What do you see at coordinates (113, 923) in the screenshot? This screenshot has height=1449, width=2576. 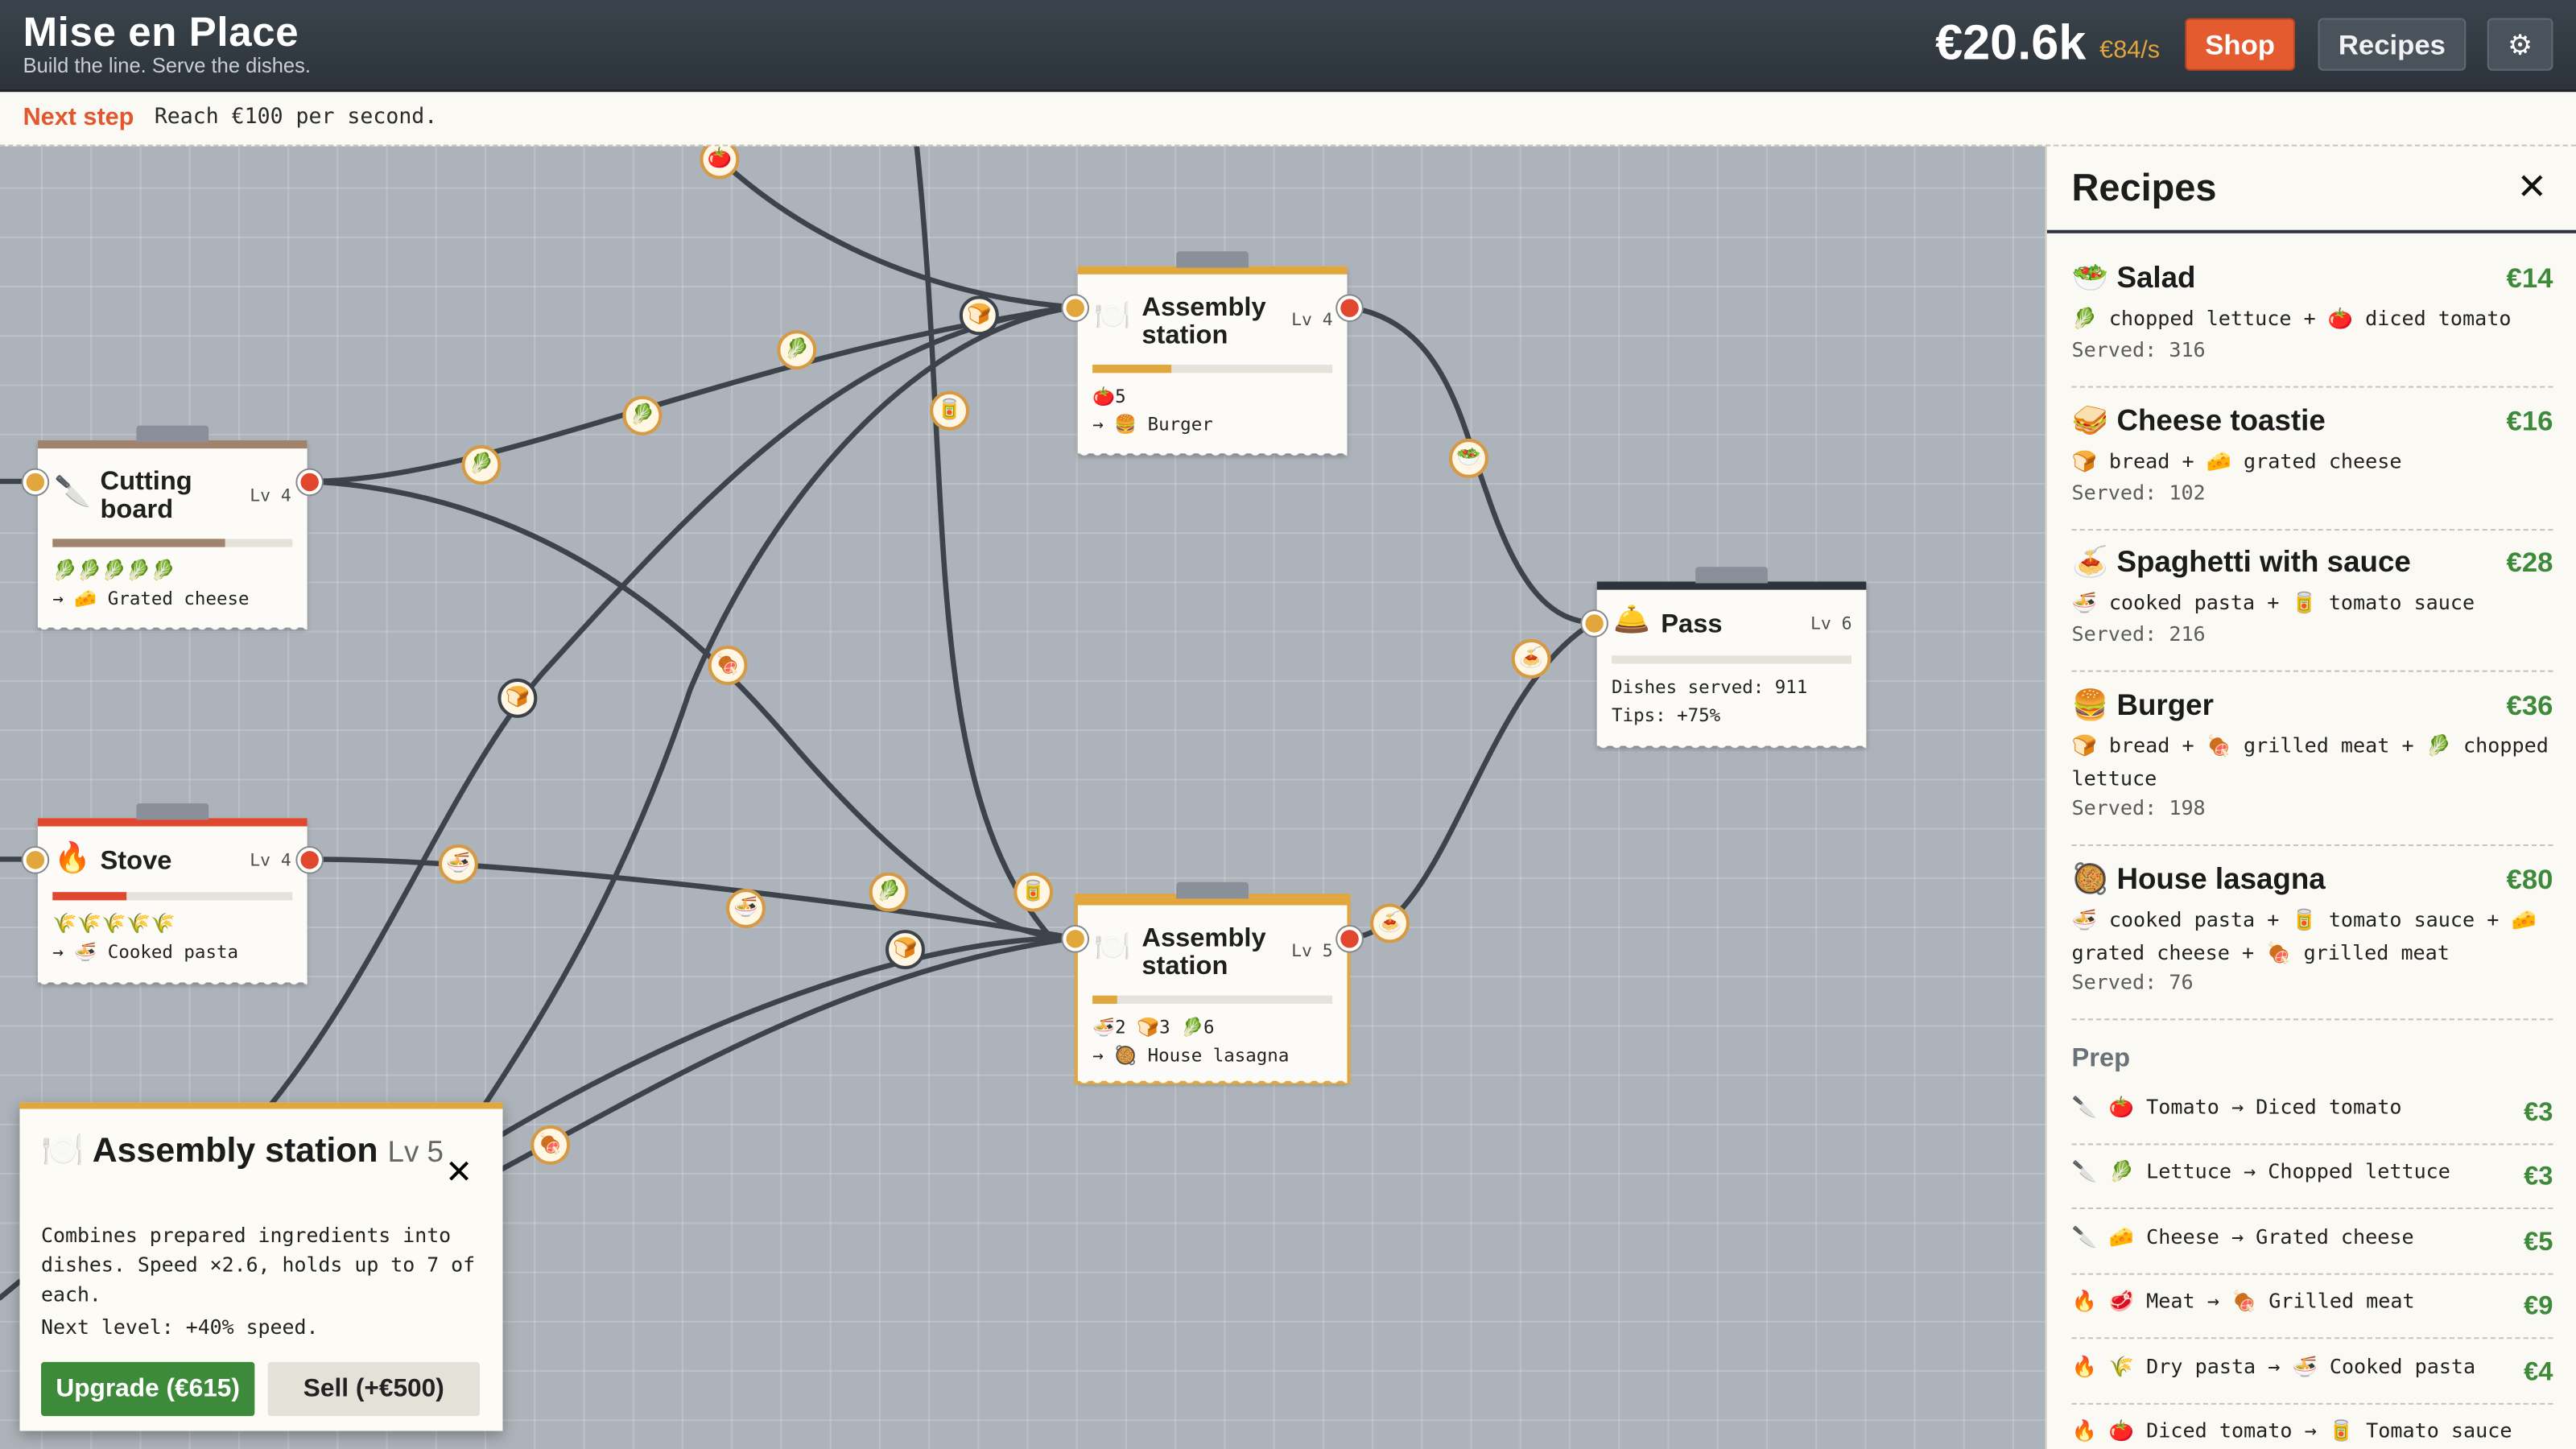 I see `machine-inventory: 🌾🌾🌾🌾🌾` at bounding box center [113, 923].